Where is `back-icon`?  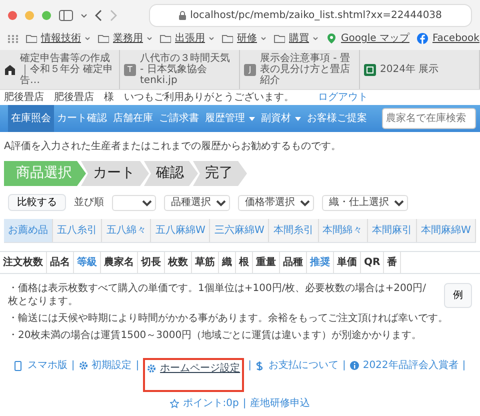 back-icon is located at coordinates (98, 15).